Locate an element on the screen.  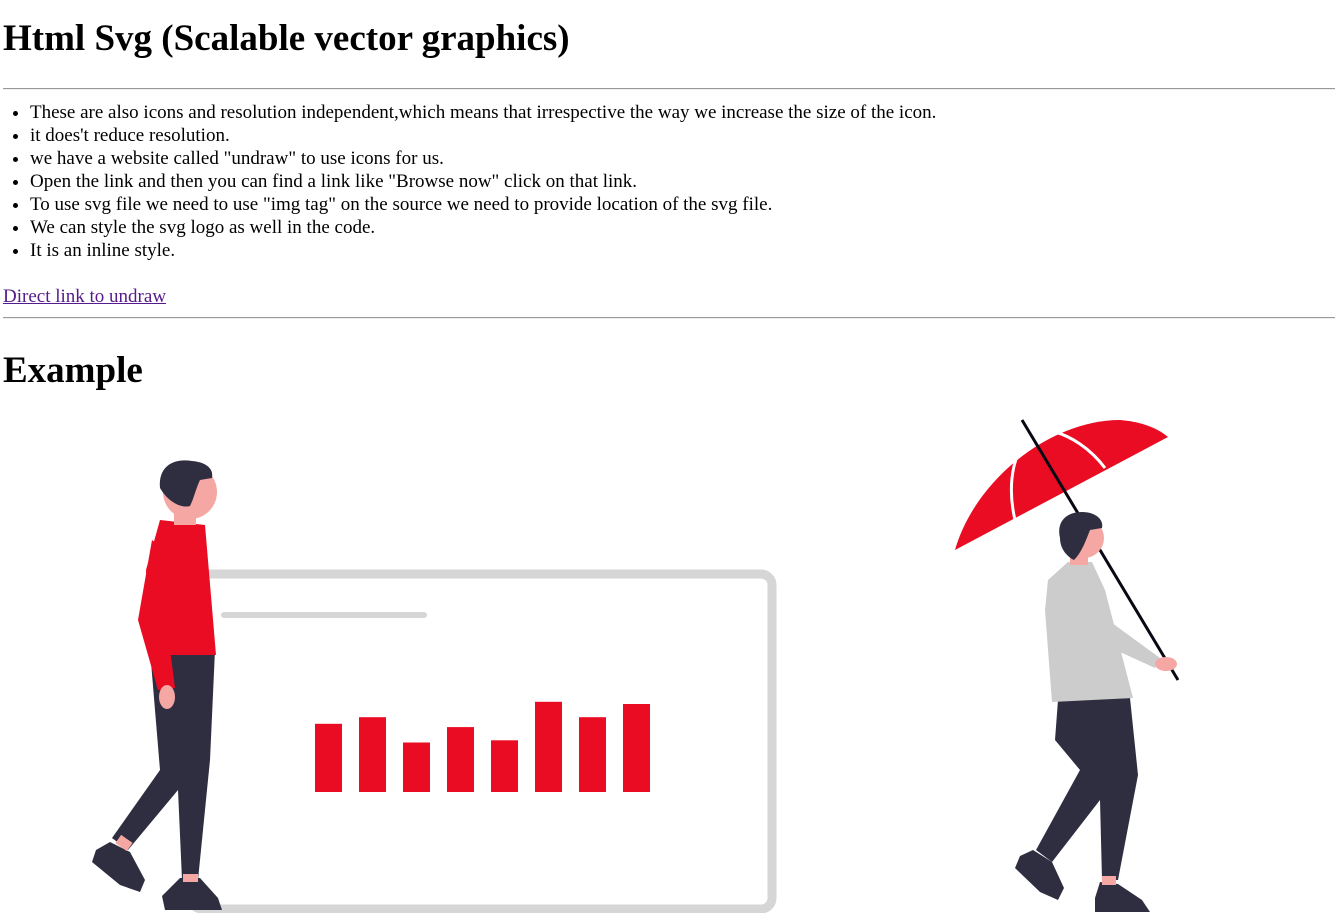
bar-chart is located at coordinates (482, 746).